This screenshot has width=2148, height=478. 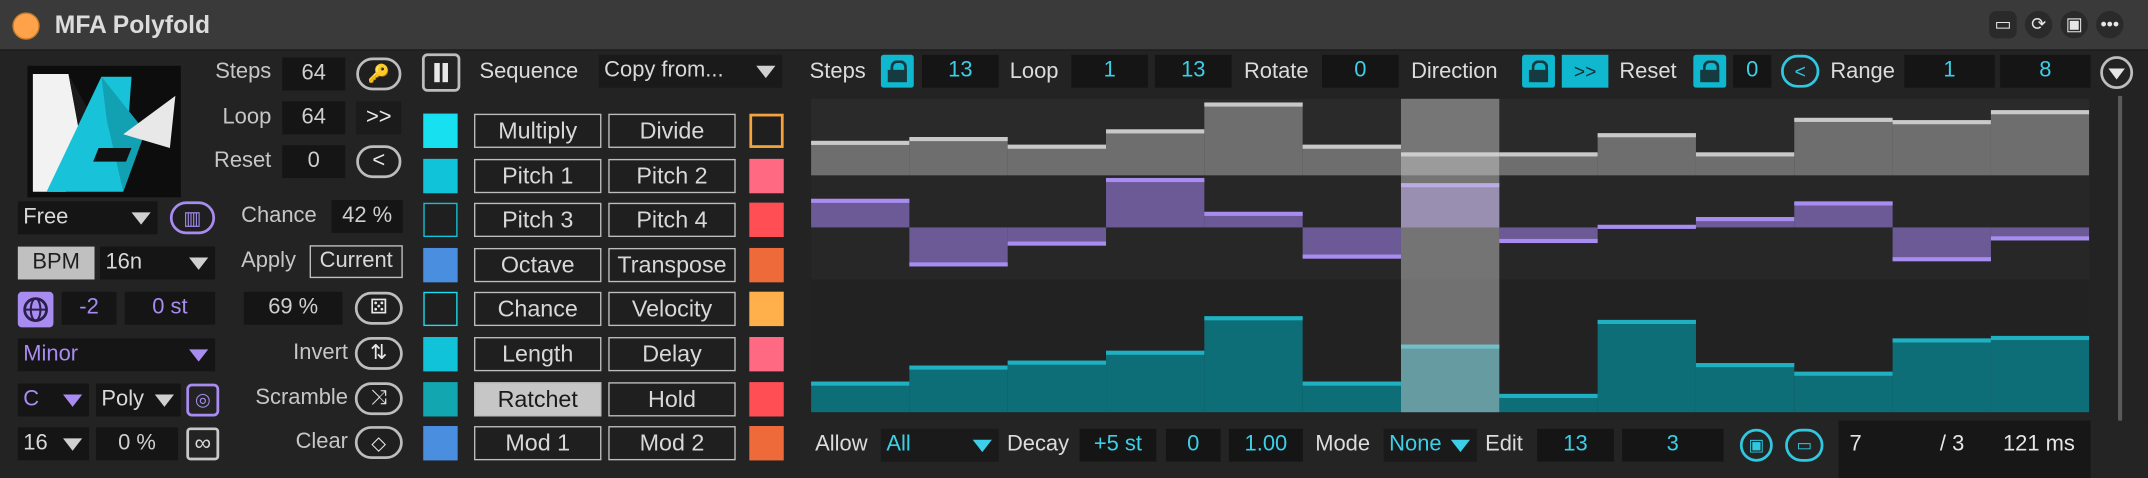 I want to click on more-options-icon: •••, so click(x=2110, y=24).